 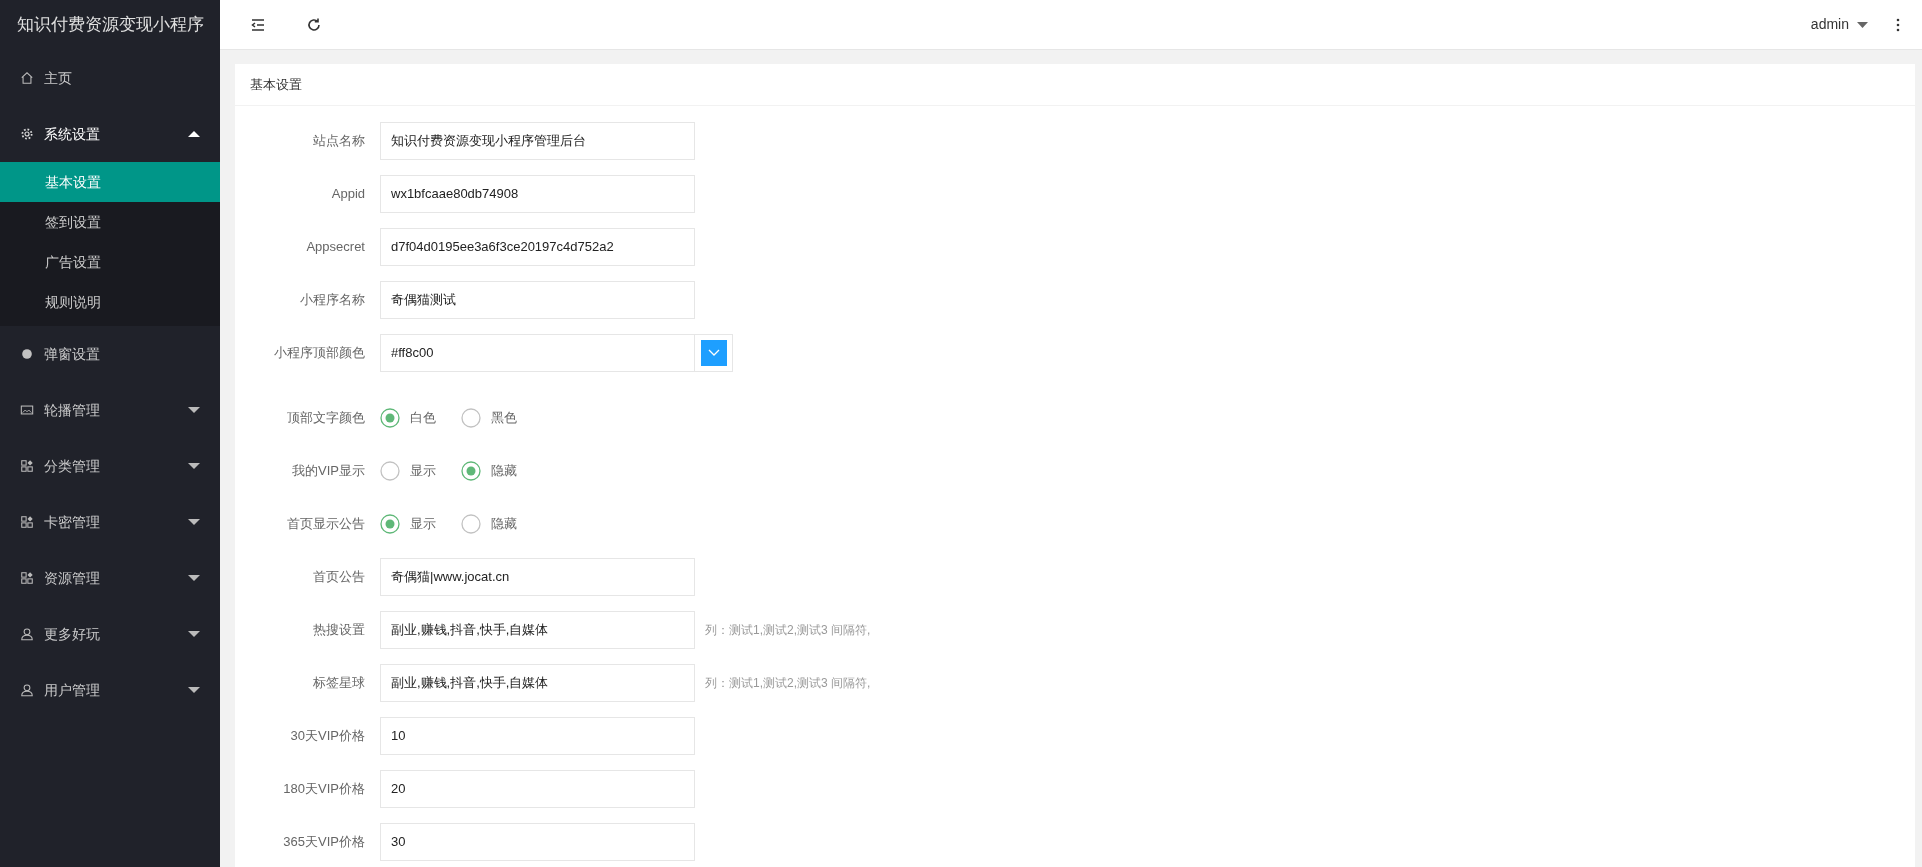 What do you see at coordinates (327, 735) in the screenshot?
I see `field-label: 30天VIP价格` at bounding box center [327, 735].